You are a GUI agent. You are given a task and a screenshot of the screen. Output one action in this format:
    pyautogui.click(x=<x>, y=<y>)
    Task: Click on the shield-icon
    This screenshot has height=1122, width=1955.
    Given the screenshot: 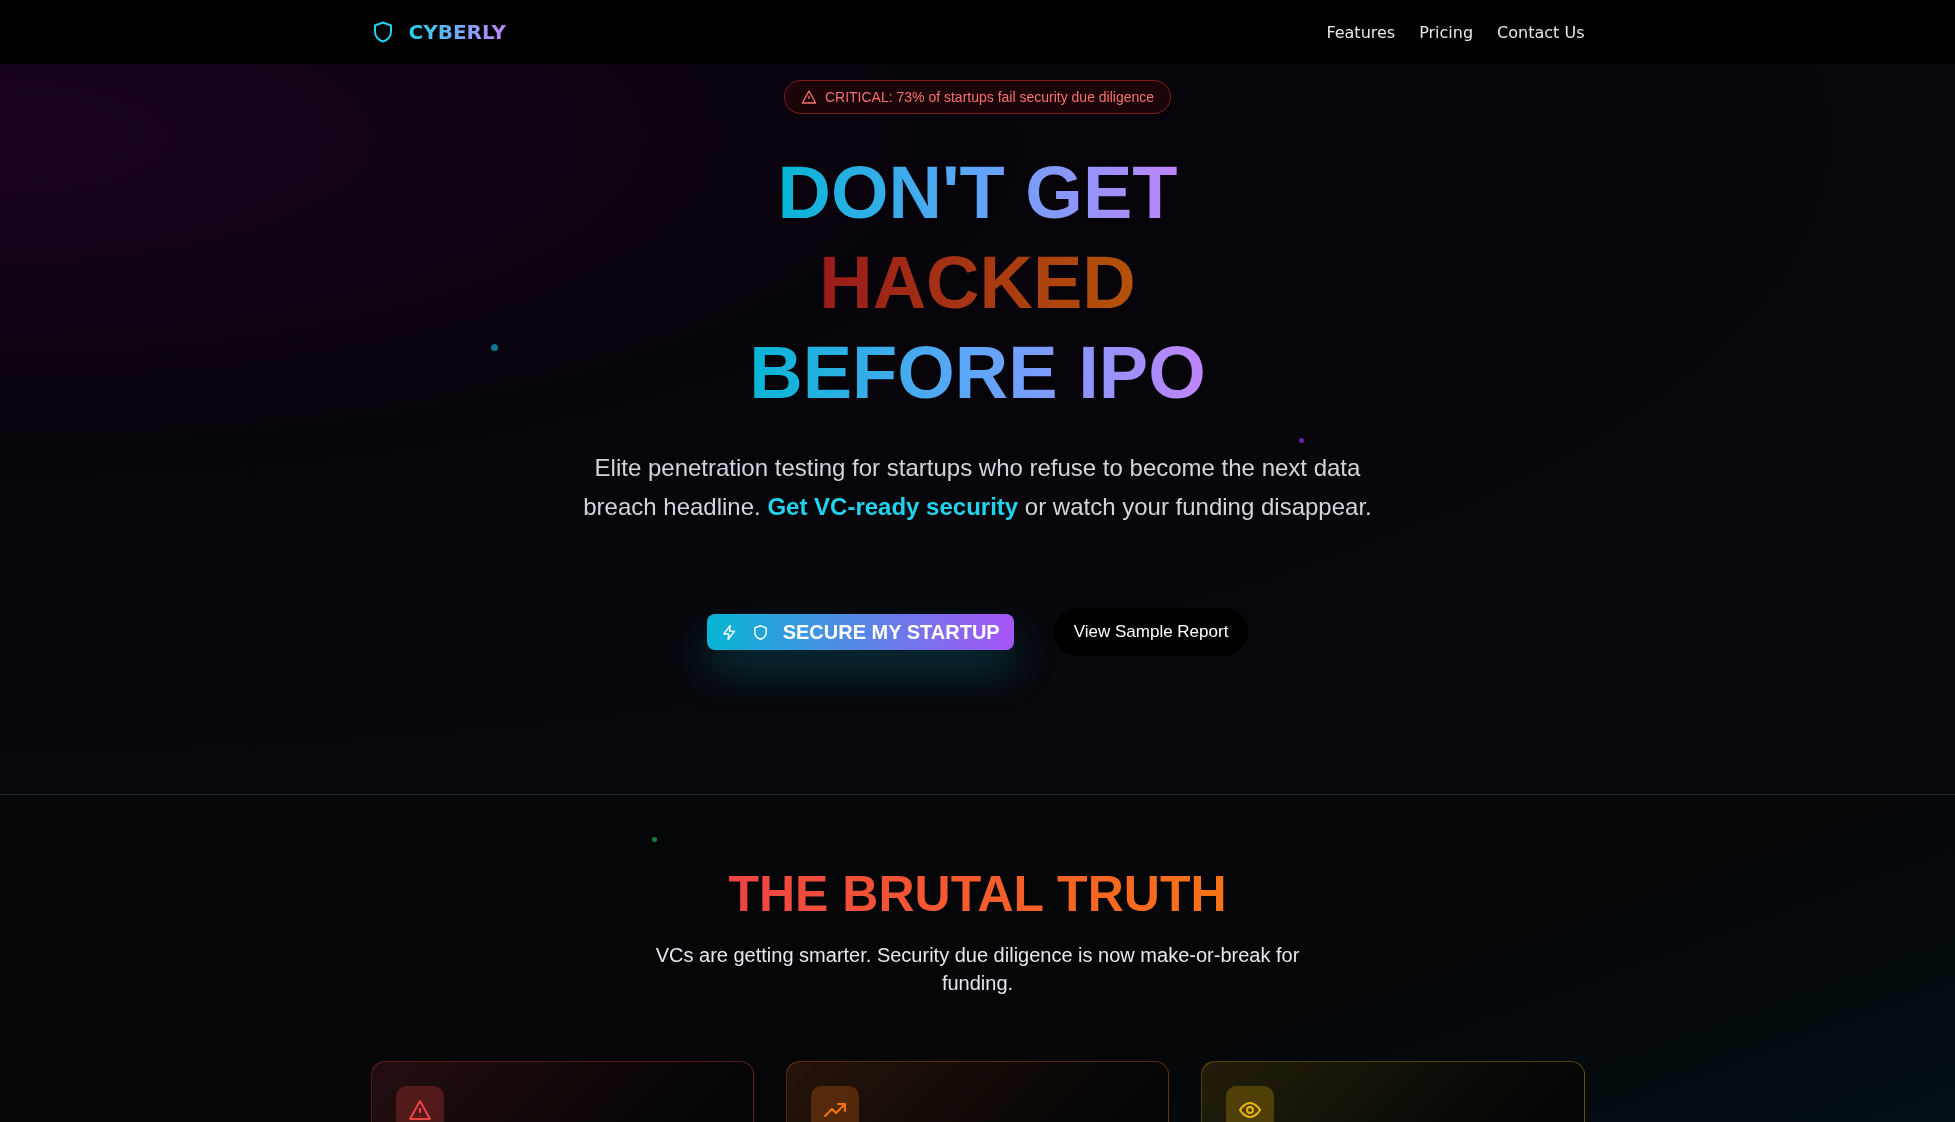 What is the action you would take?
    pyautogui.click(x=760, y=632)
    